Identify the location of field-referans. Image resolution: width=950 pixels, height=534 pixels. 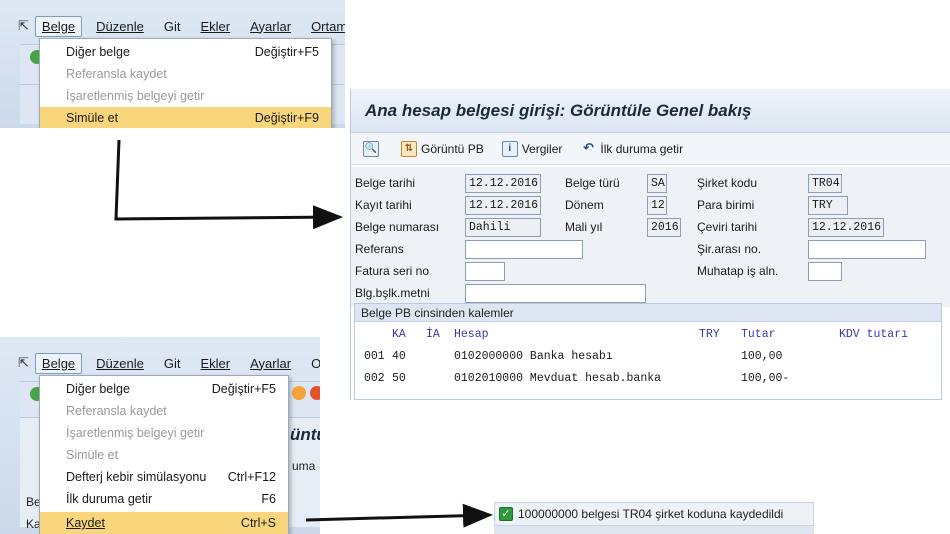
(524, 249).